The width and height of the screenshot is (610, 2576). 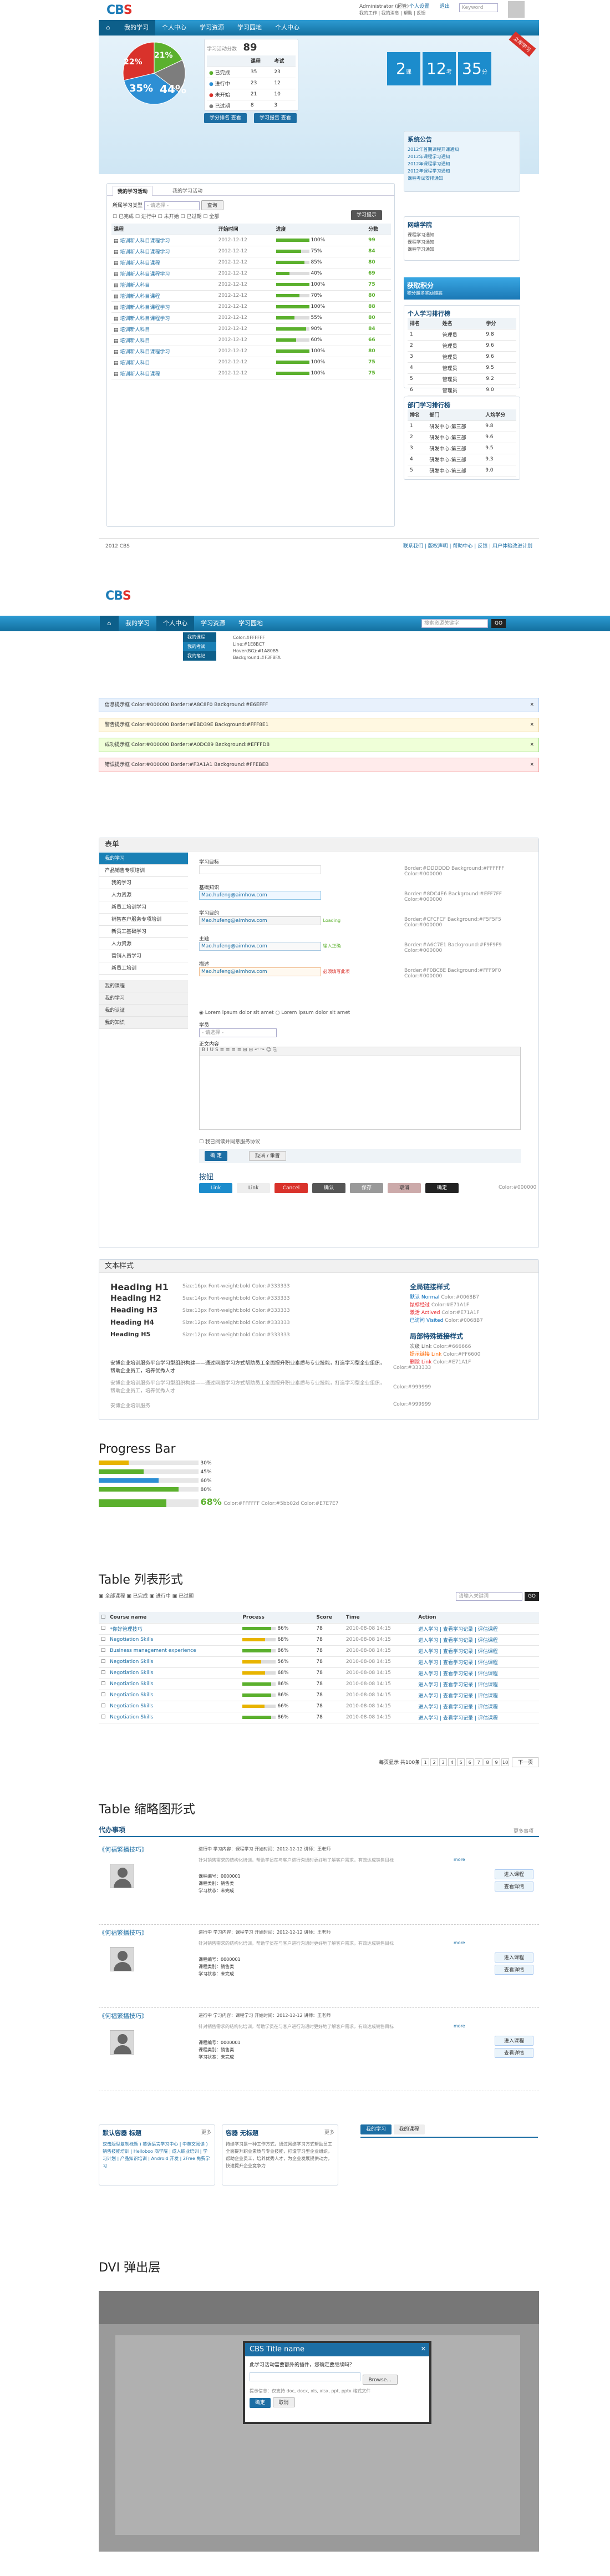 I want to click on page-button: 3, so click(x=443, y=1762).